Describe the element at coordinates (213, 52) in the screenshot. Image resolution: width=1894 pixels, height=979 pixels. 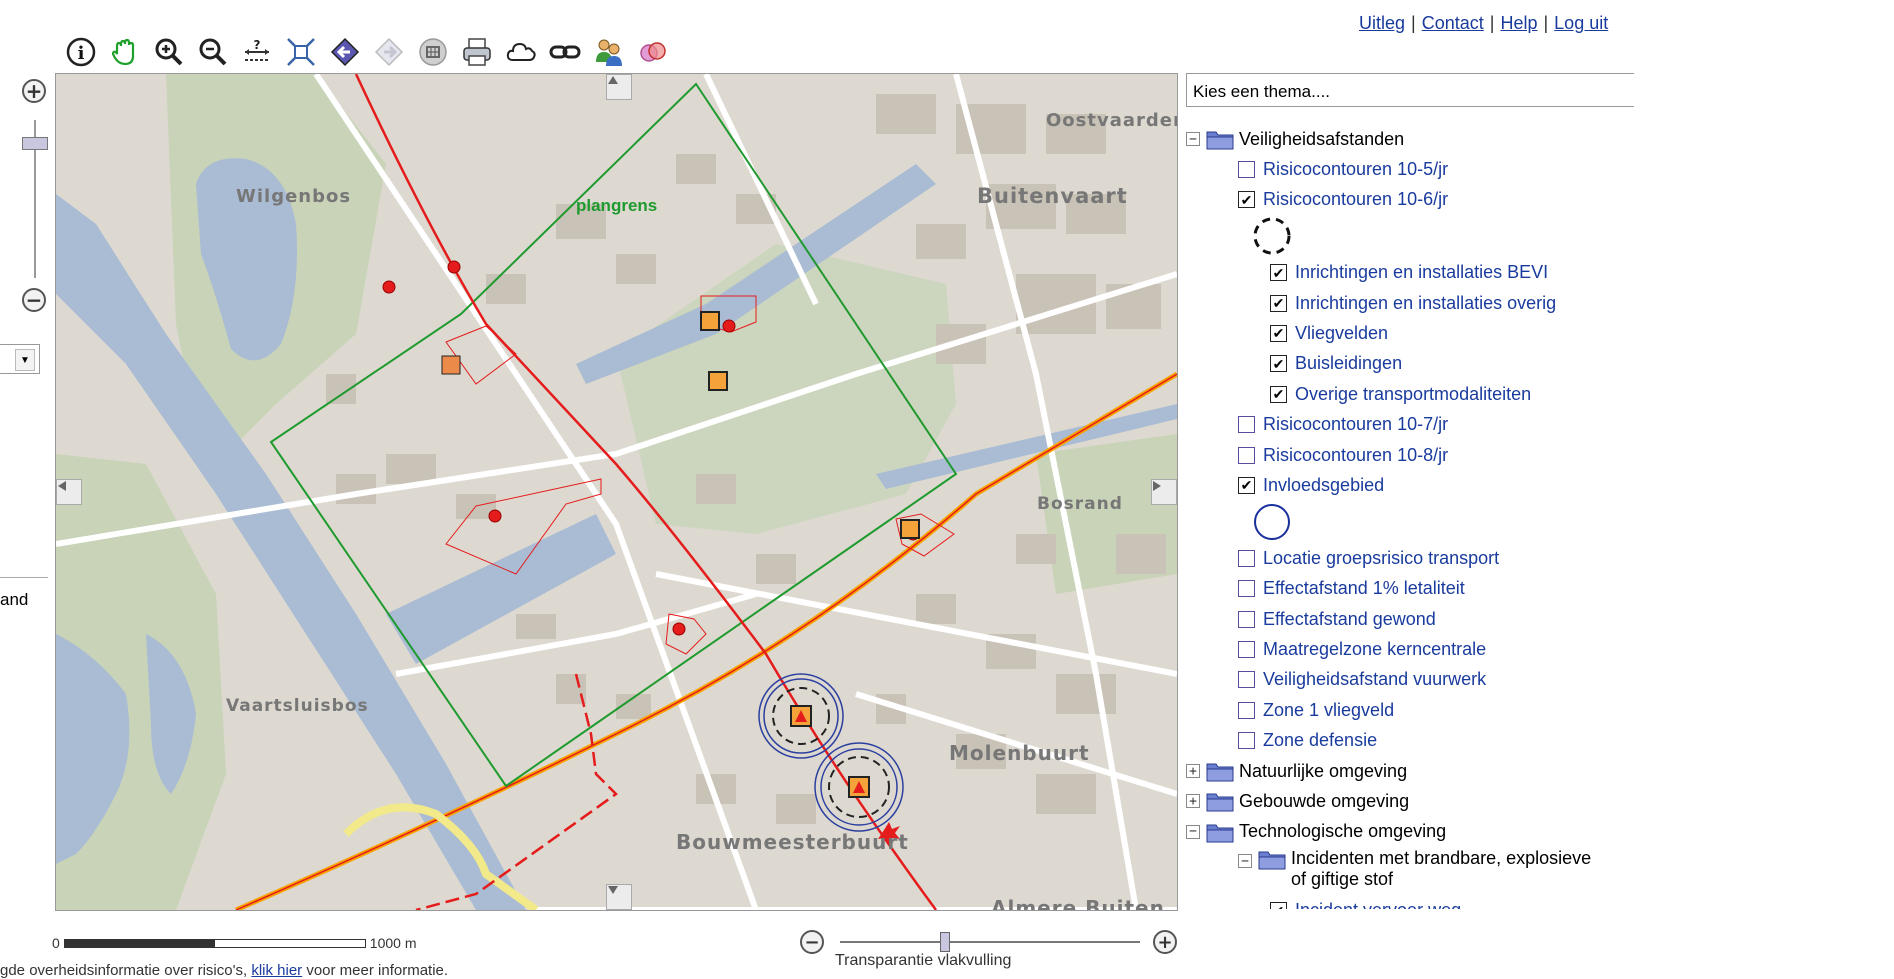
I see `zoom-out-icon` at that location.